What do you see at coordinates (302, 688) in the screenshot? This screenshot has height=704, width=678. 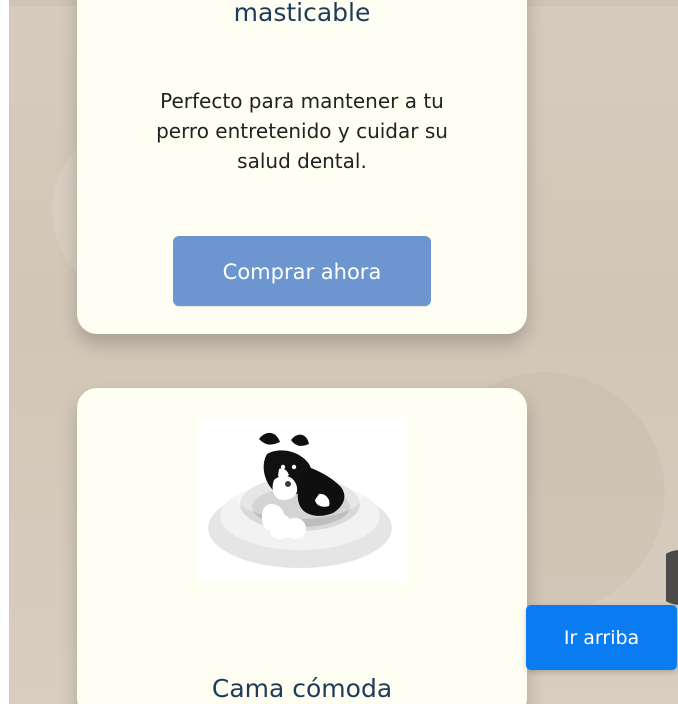 I see `product-title-bed: Cama cómoda` at bounding box center [302, 688].